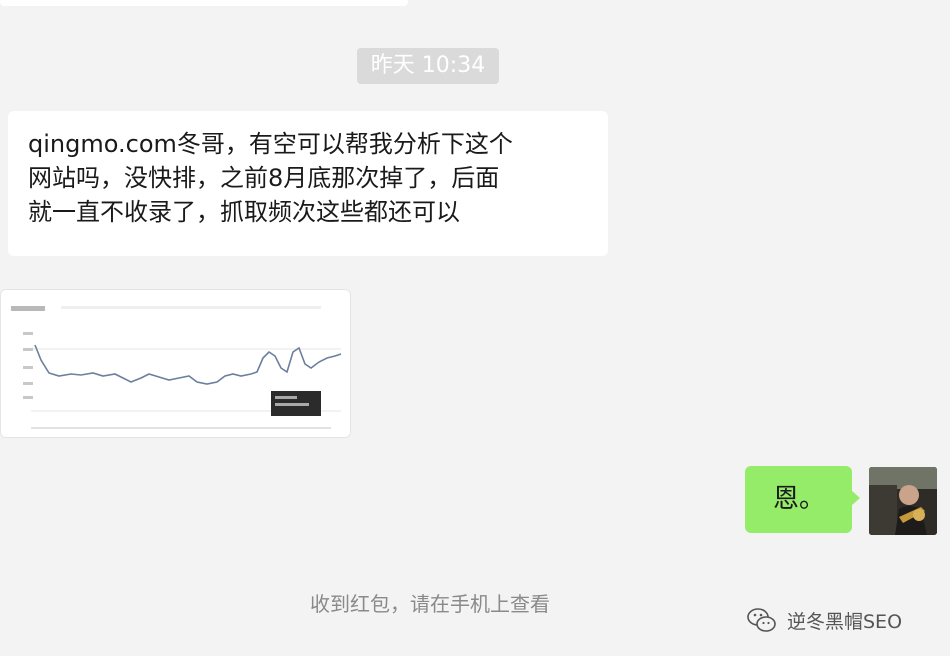 The image size is (950, 656). I want to click on user-avatar, so click(903, 501).